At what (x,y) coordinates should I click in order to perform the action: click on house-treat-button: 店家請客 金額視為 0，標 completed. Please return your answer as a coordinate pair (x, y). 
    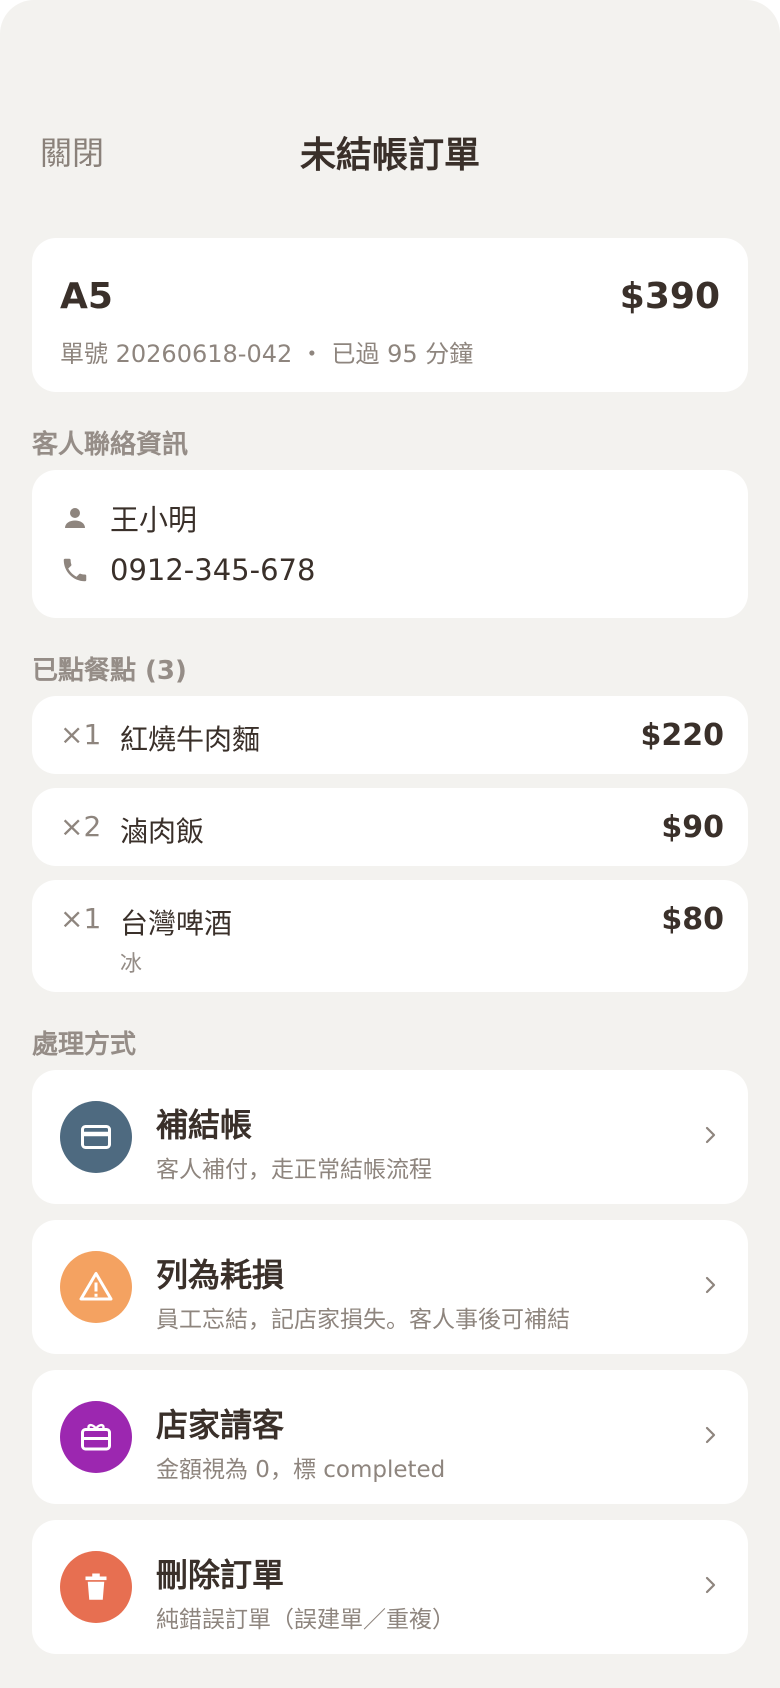
    Looking at the image, I should click on (390, 1437).